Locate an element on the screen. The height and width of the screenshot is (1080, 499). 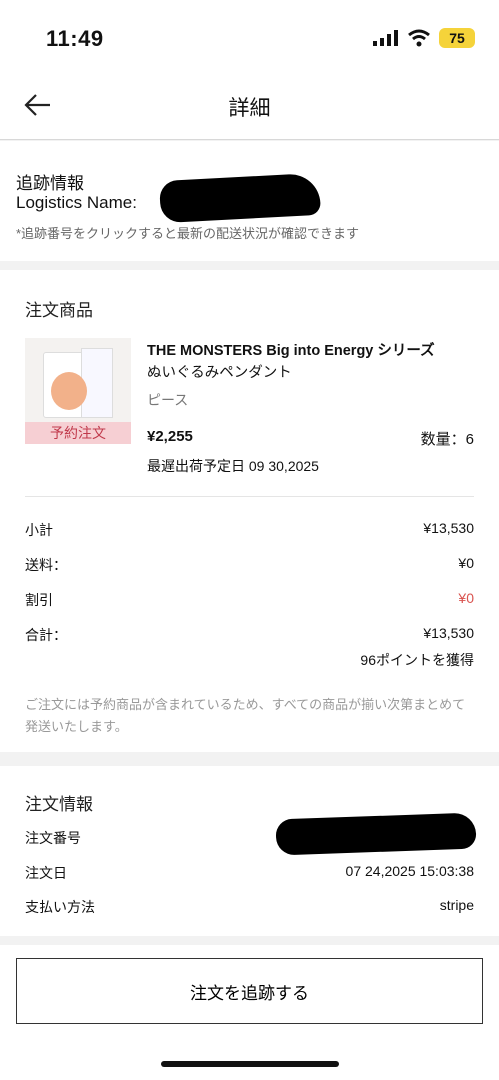
order-number-label: 注文番号 is located at coordinates (53, 838).